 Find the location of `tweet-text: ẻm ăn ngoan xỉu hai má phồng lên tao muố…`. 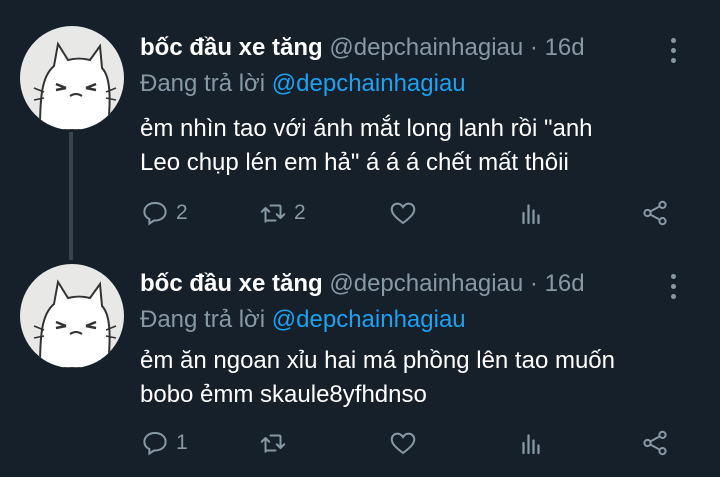

tweet-text: ẻm ăn ngoan xỉu hai má phồng lên tao muố… is located at coordinates (420, 378).